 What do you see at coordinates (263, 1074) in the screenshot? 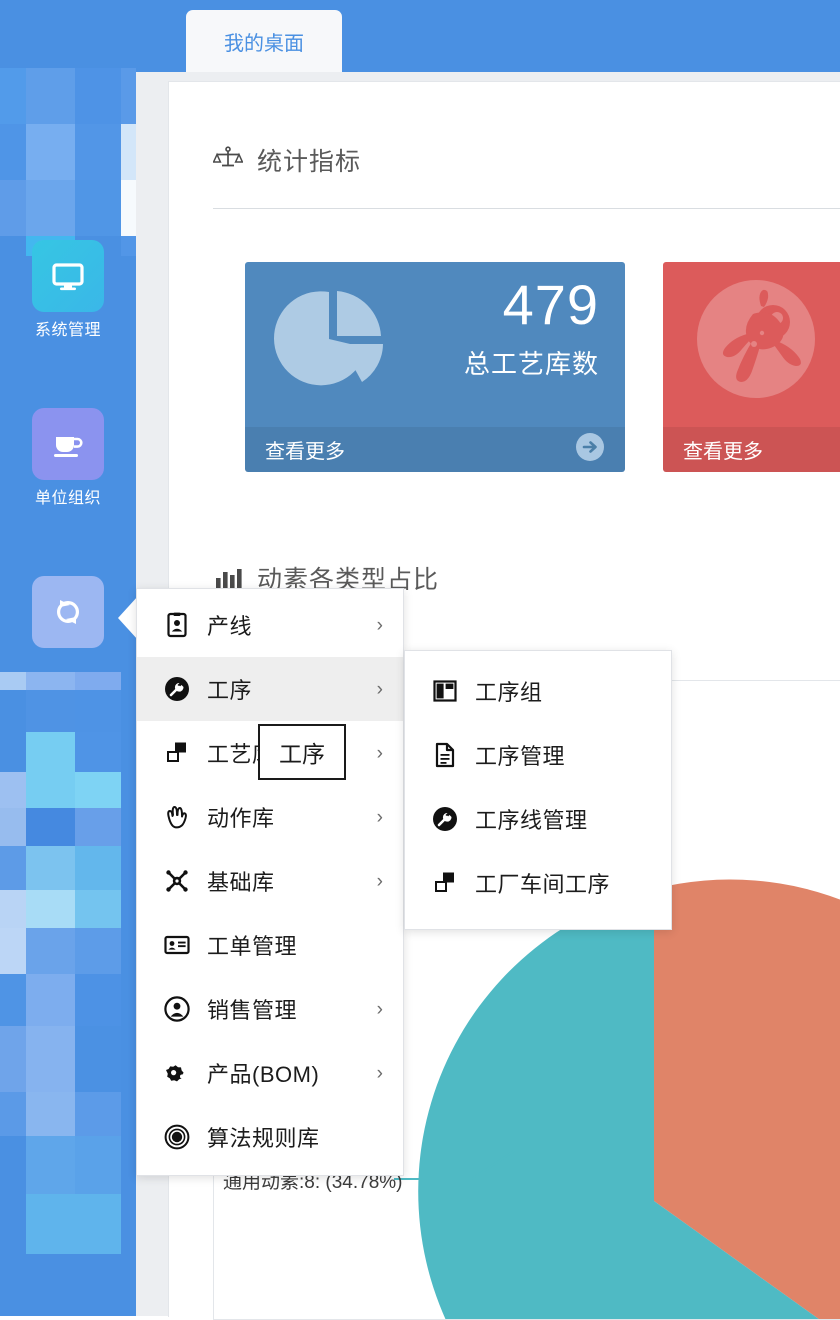
I see `menu-item-label: 产品(BOM)` at bounding box center [263, 1074].